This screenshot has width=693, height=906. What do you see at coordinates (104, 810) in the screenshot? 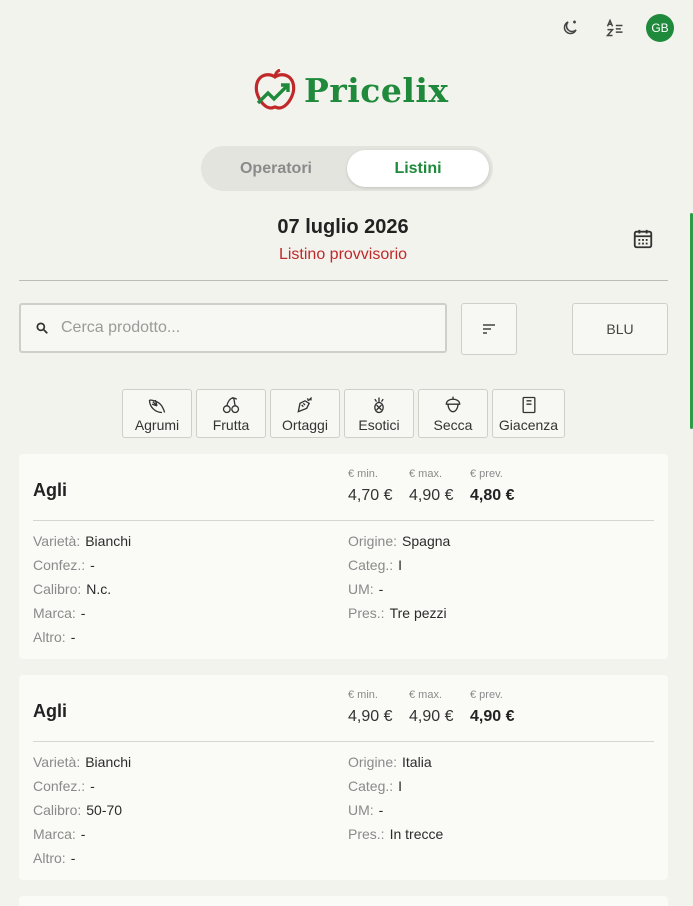
I see `detail-value: 50-70` at bounding box center [104, 810].